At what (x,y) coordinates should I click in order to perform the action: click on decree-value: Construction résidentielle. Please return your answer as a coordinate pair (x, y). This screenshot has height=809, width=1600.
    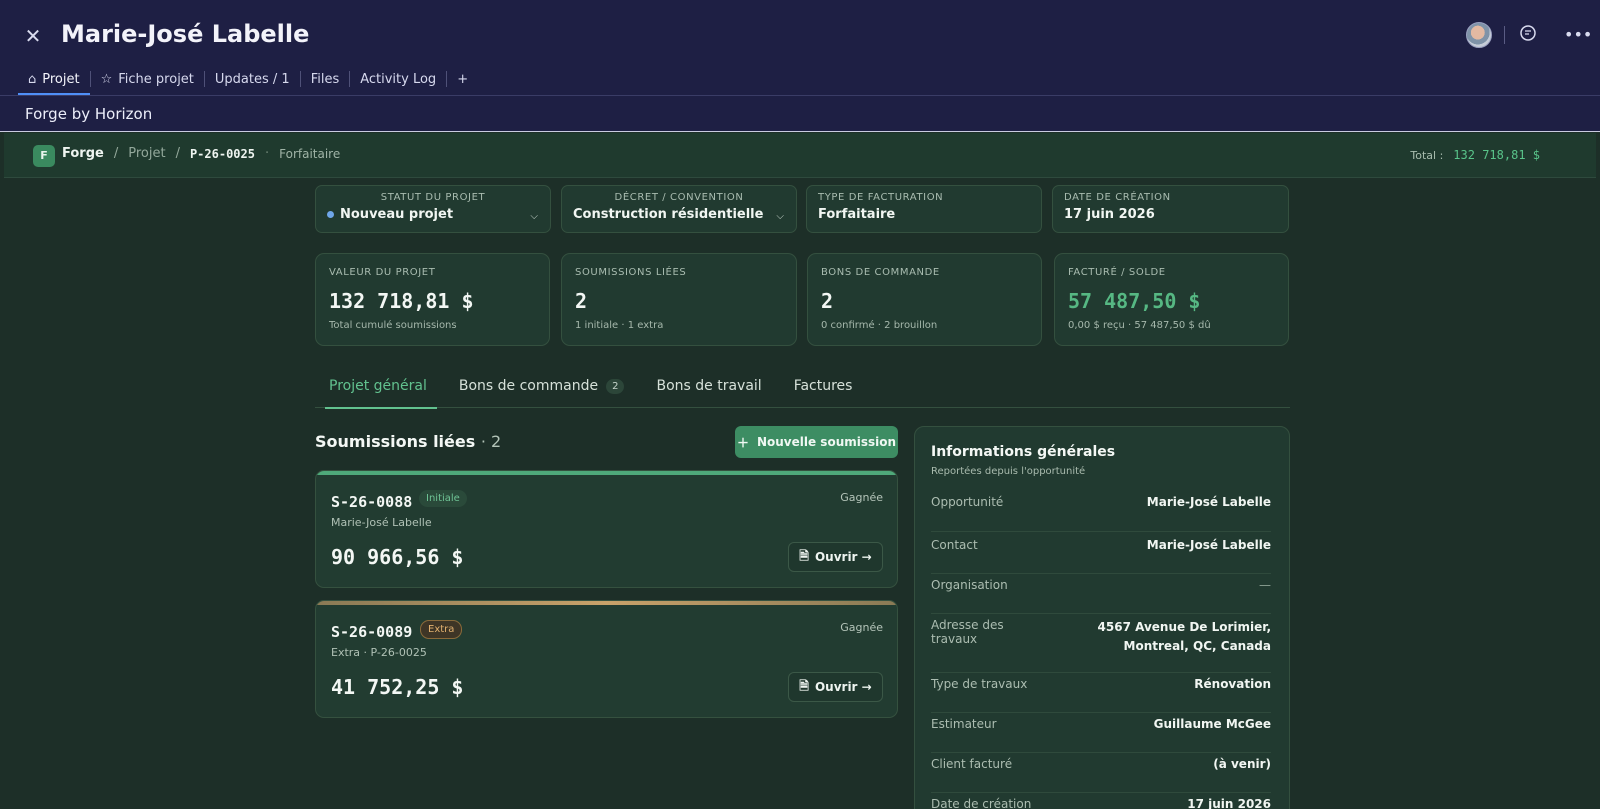
    Looking at the image, I should click on (668, 214).